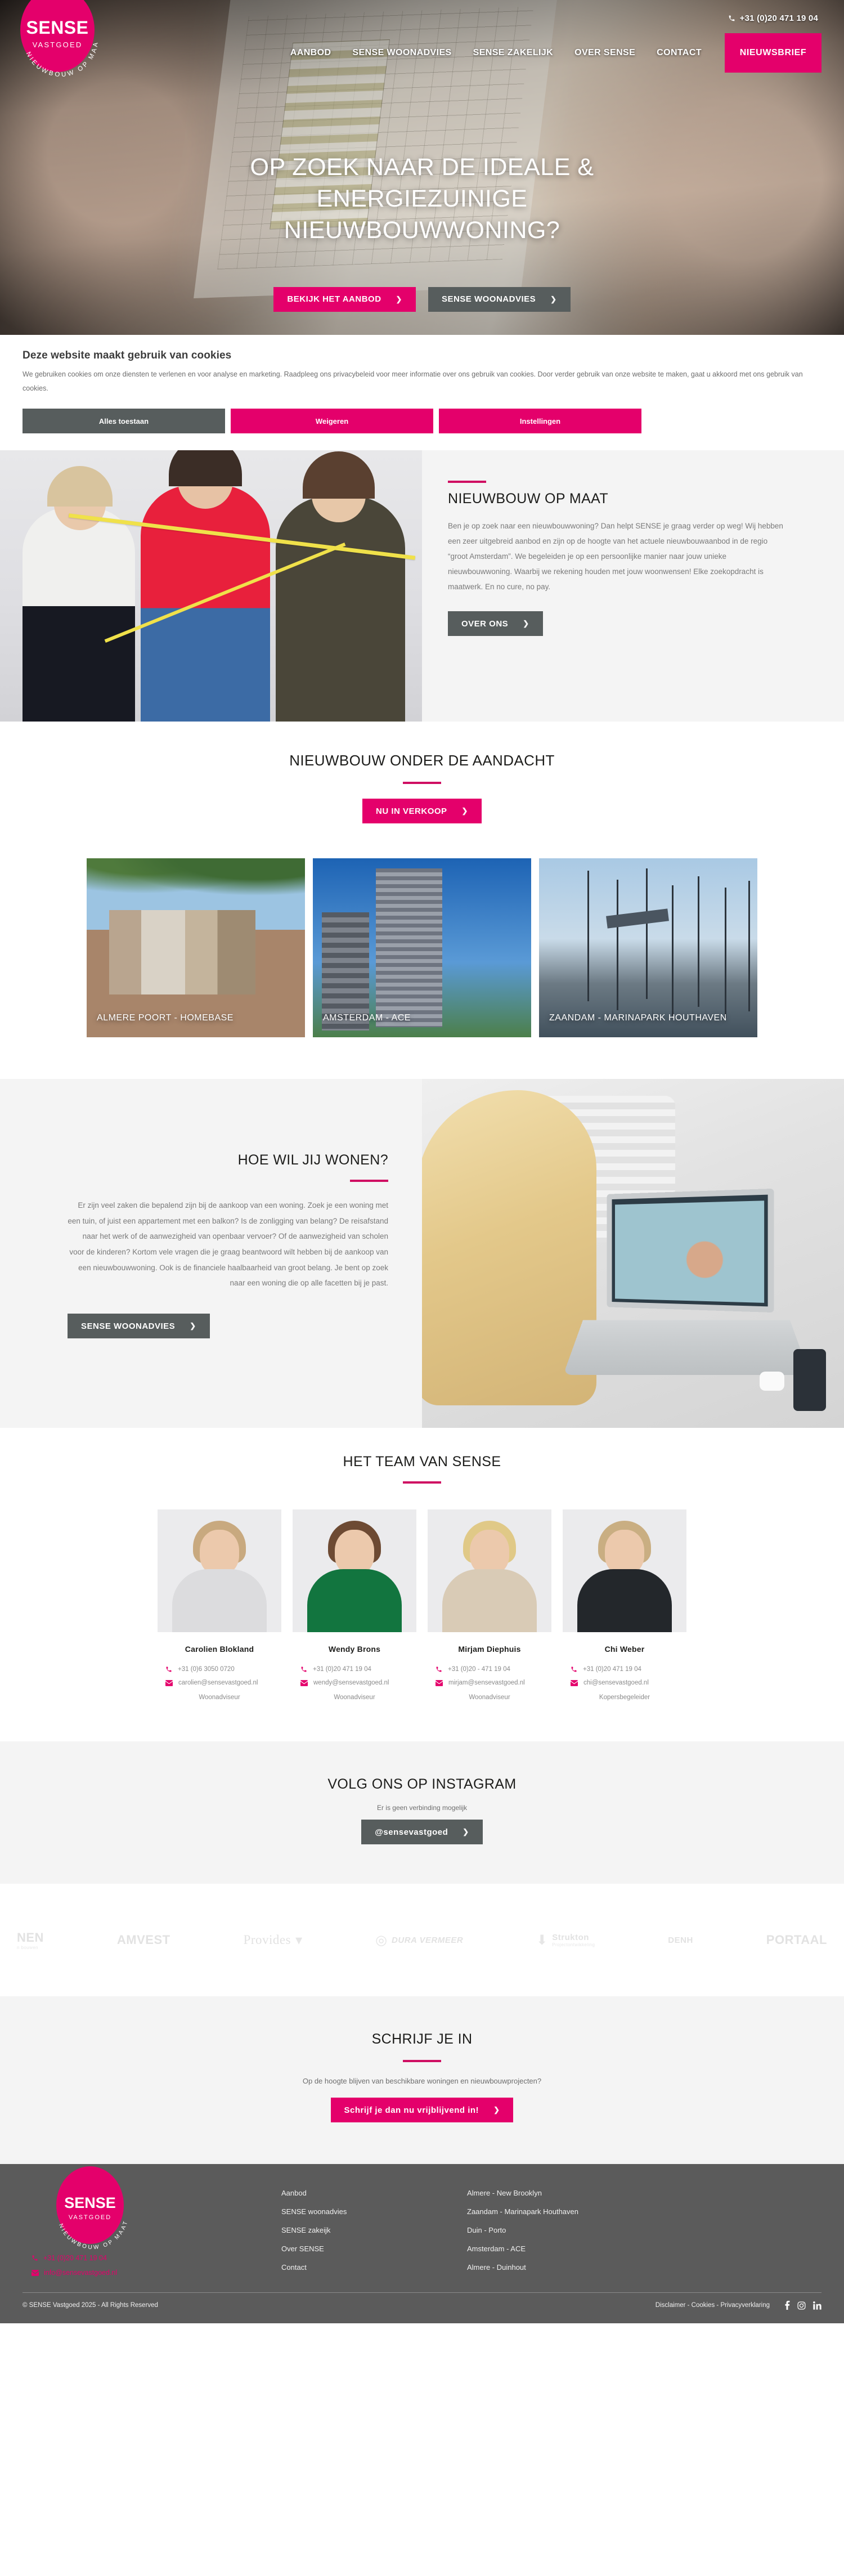 Image resolution: width=844 pixels, height=2576 pixels. What do you see at coordinates (143, 1940) in the screenshot?
I see `partner-name: AMVEST` at bounding box center [143, 1940].